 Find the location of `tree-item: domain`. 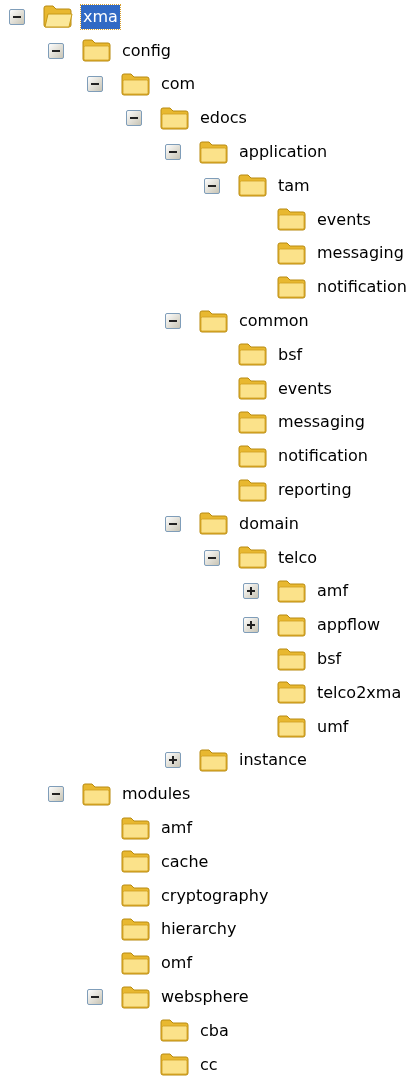

tree-item: domain is located at coordinates (269, 523).